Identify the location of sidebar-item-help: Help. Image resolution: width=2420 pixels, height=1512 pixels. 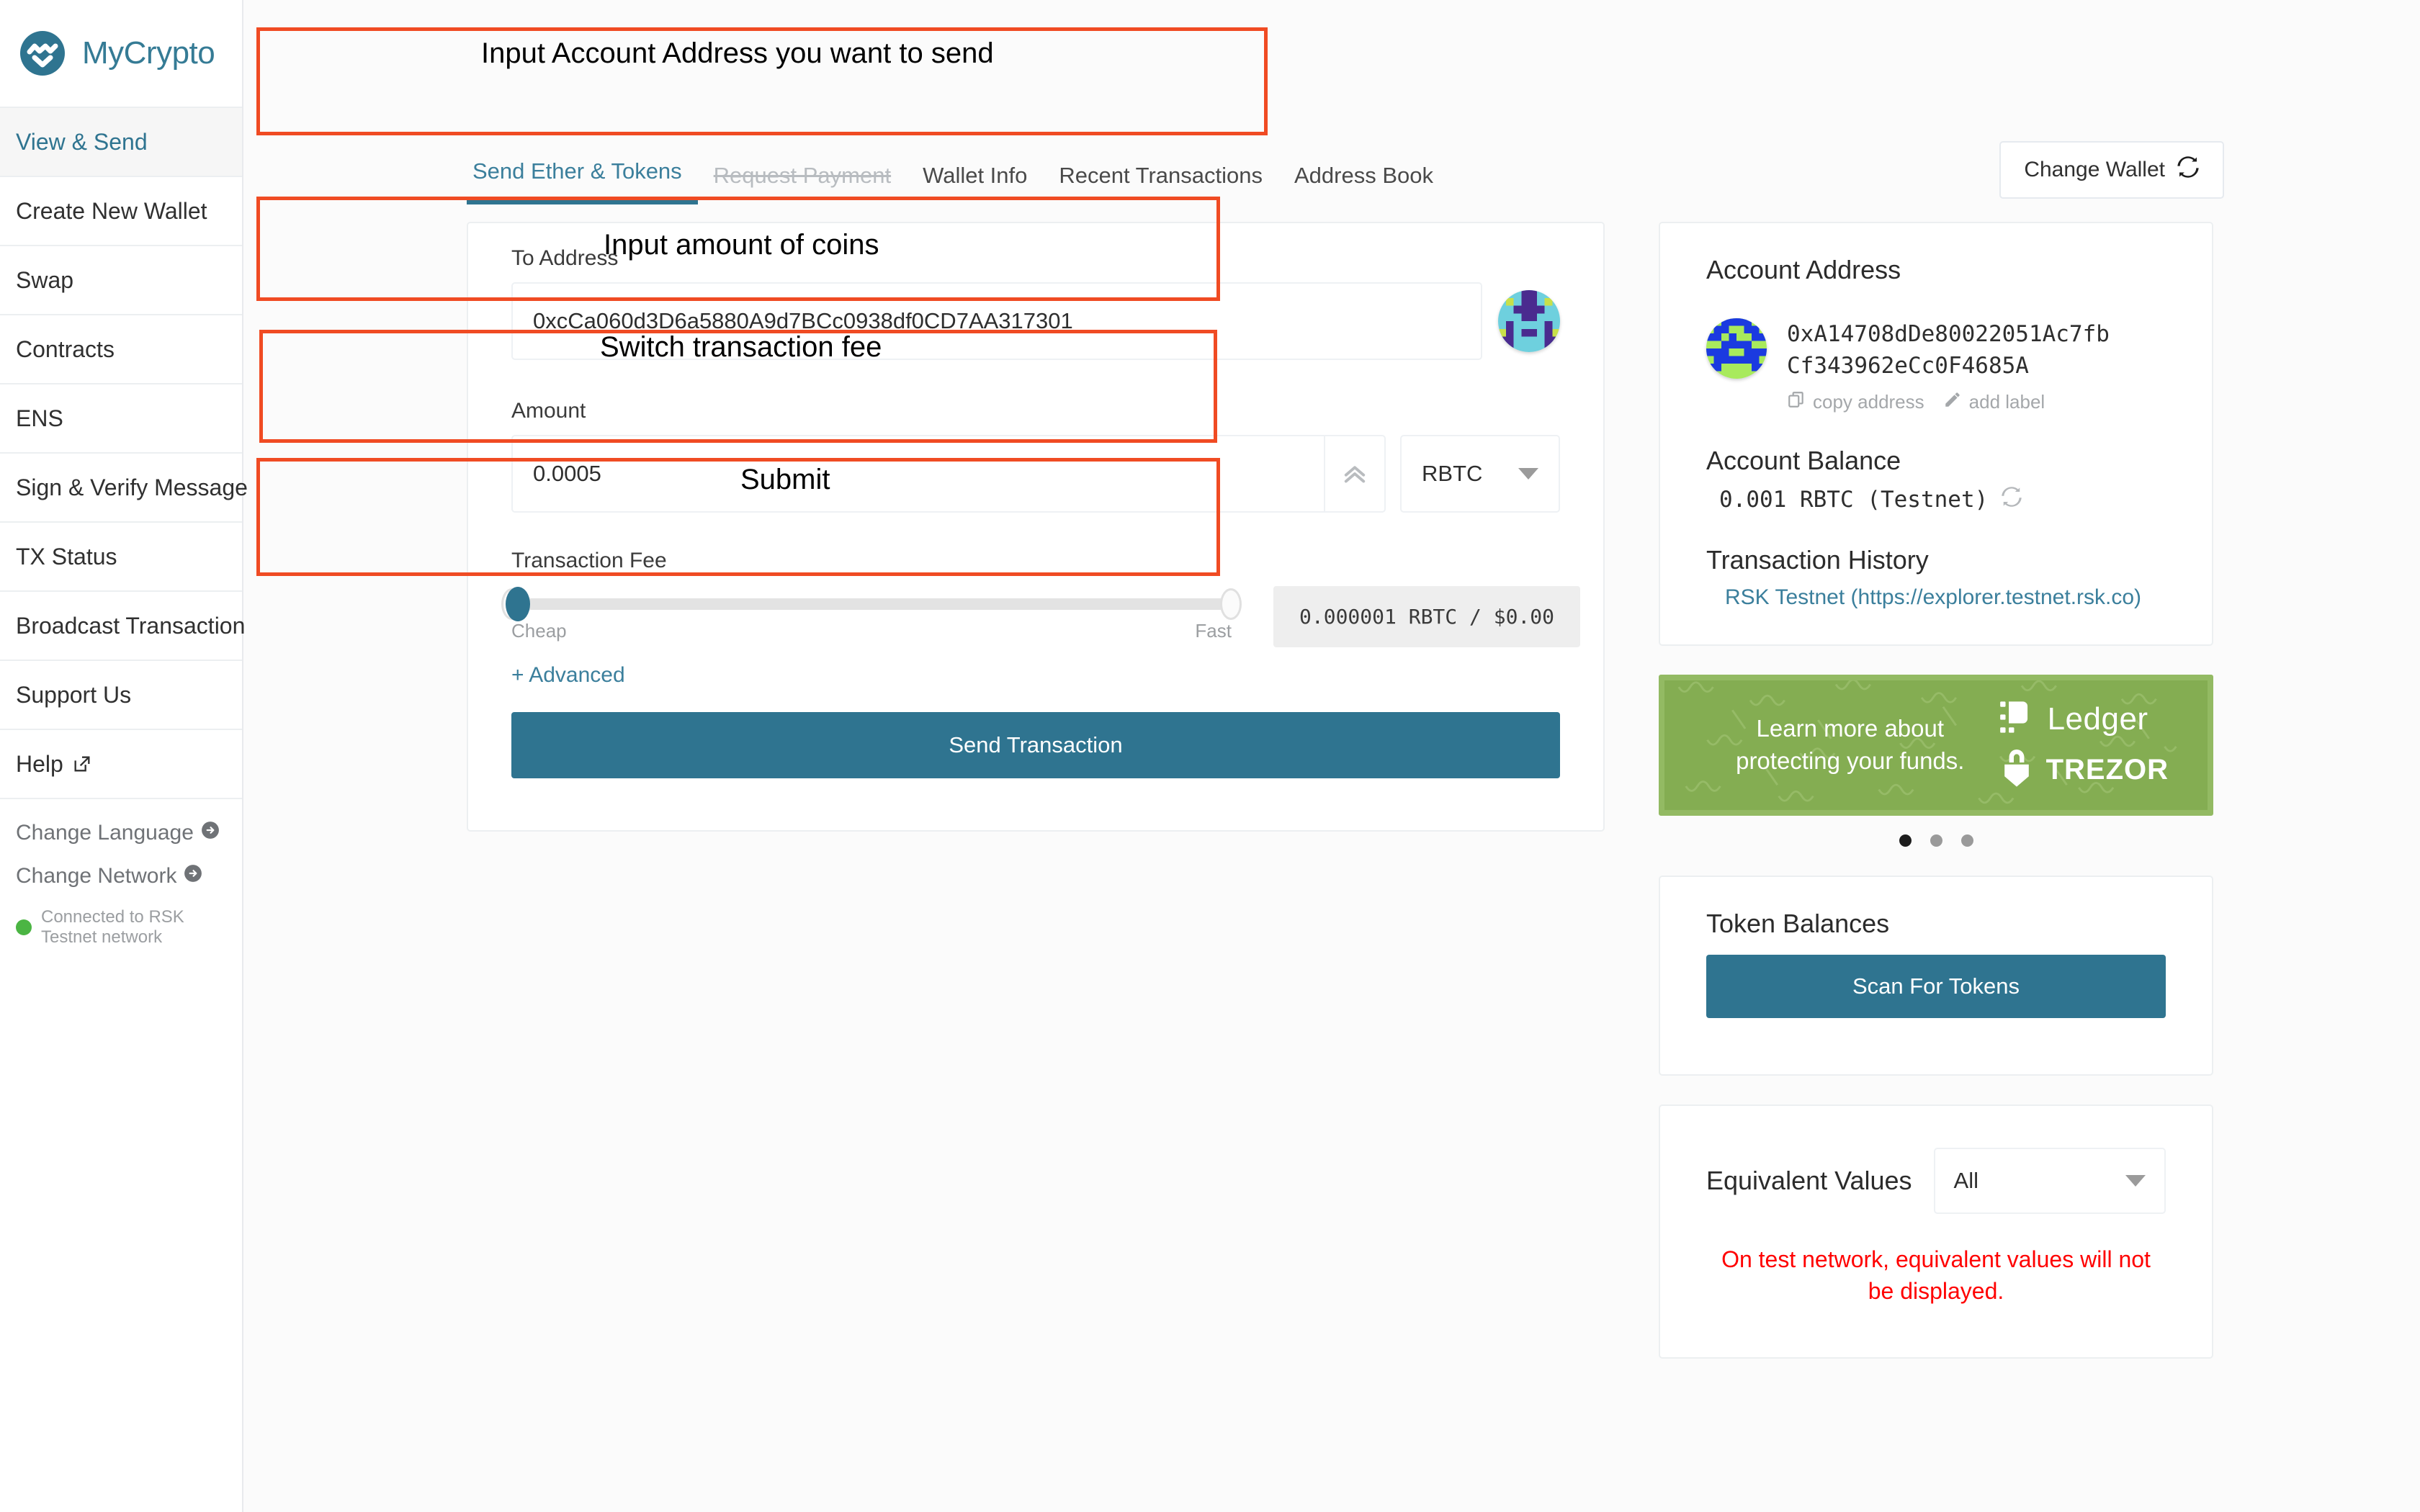
(121, 764).